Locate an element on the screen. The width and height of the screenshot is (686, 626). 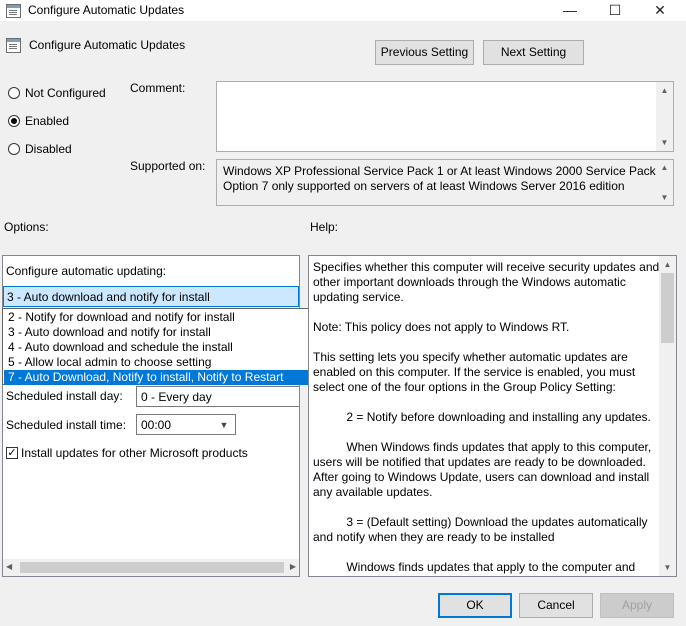
scroll-right-icon: ▶ is located at coordinates (293, 566).